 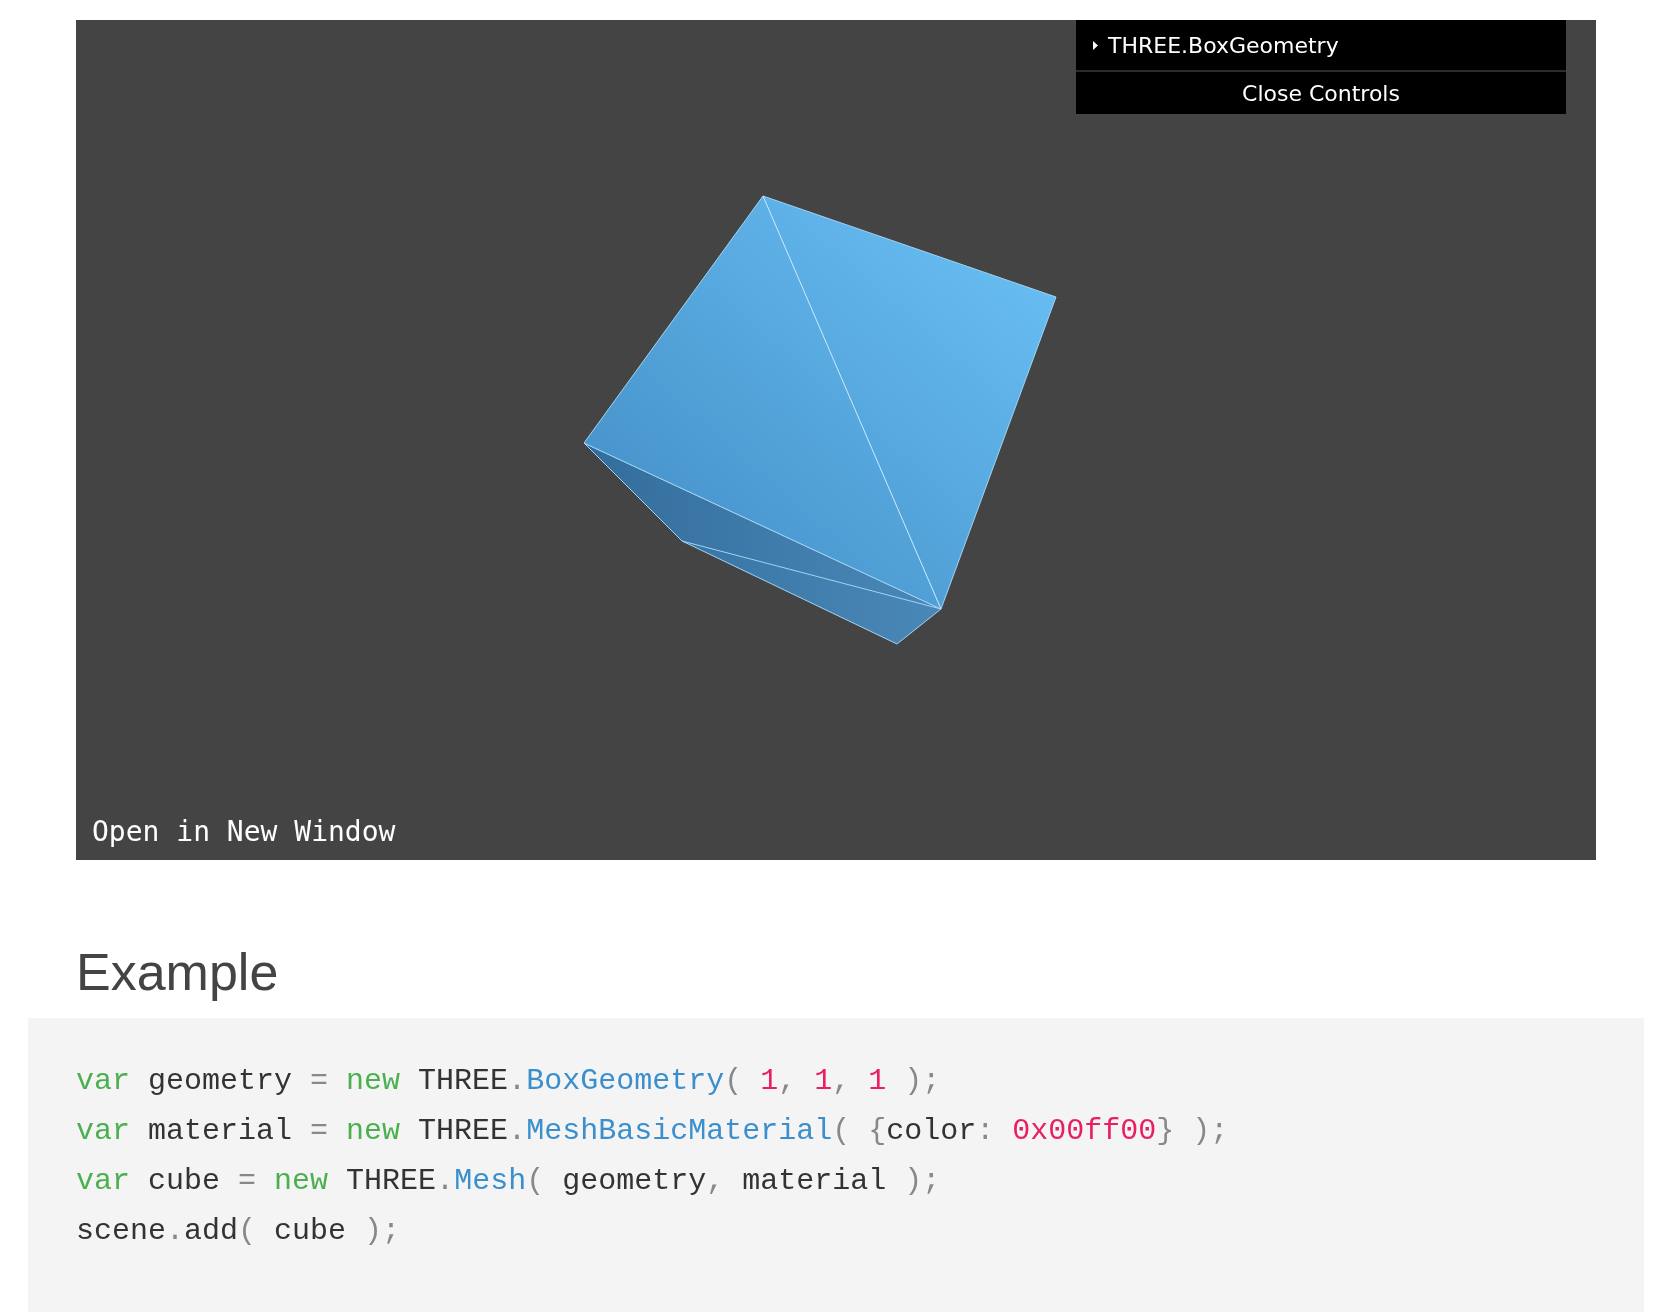 What do you see at coordinates (509, 1081) in the screenshot?
I see `code-line: var geometry = new THREE.BoxGeometry( 1, 1, 1 );` at bounding box center [509, 1081].